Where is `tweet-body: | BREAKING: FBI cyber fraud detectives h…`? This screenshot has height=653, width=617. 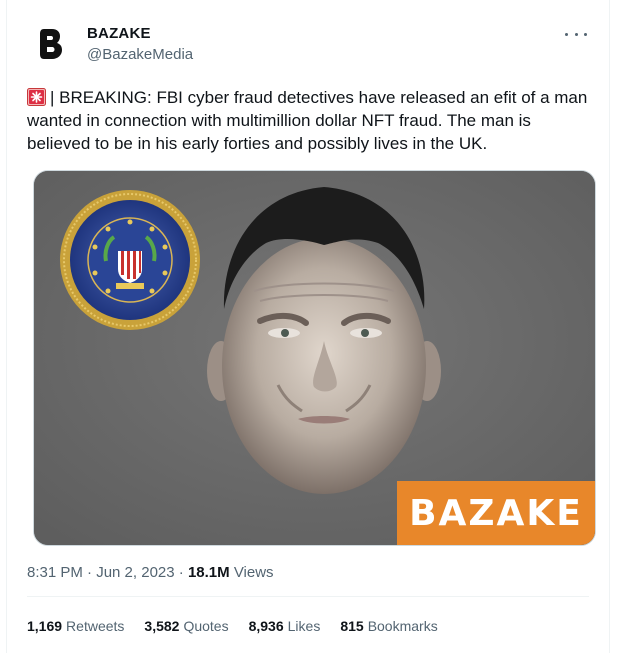 tweet-body: | BREAKING: FBI cyber fraud detectives h… is located at coordinates (307, 120).